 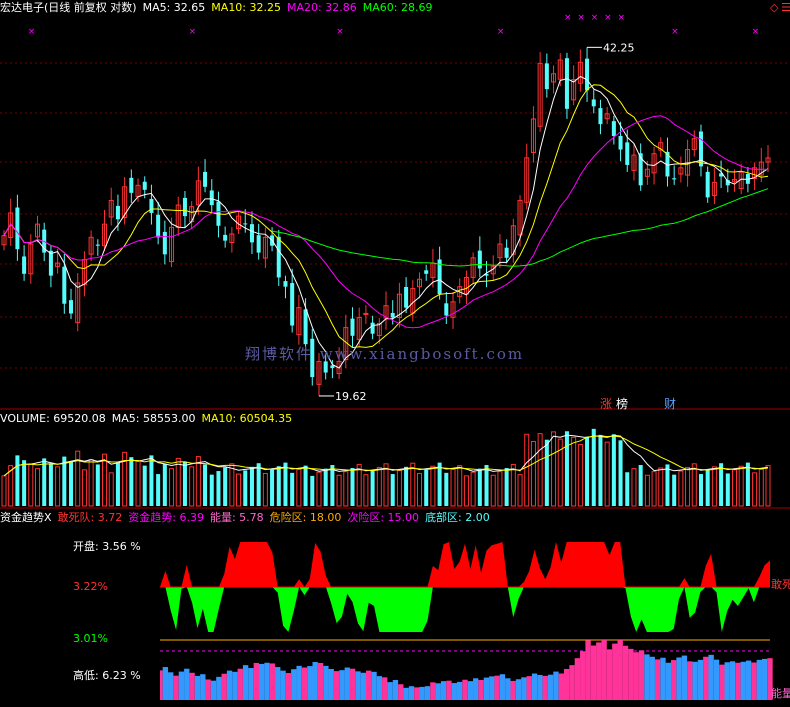 What do you see at coordinates (670, 403) in the screenshot?
I see `tag-cai: 财` at bounding box center [670, 403].